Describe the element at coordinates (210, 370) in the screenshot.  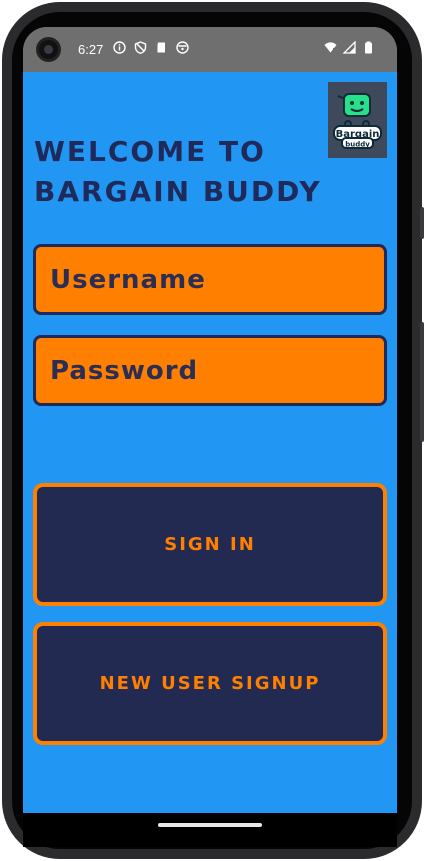
I see `password-input: Password` at that location.